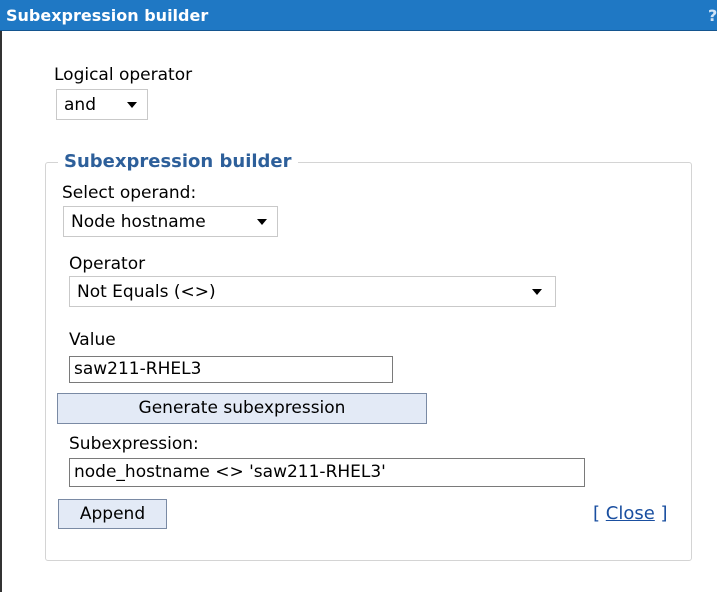  What do you see at coordinates (146, 291) in the screenshot?
I see `operator-value: Not Equals (<>)` at bounding box center [146, 291].